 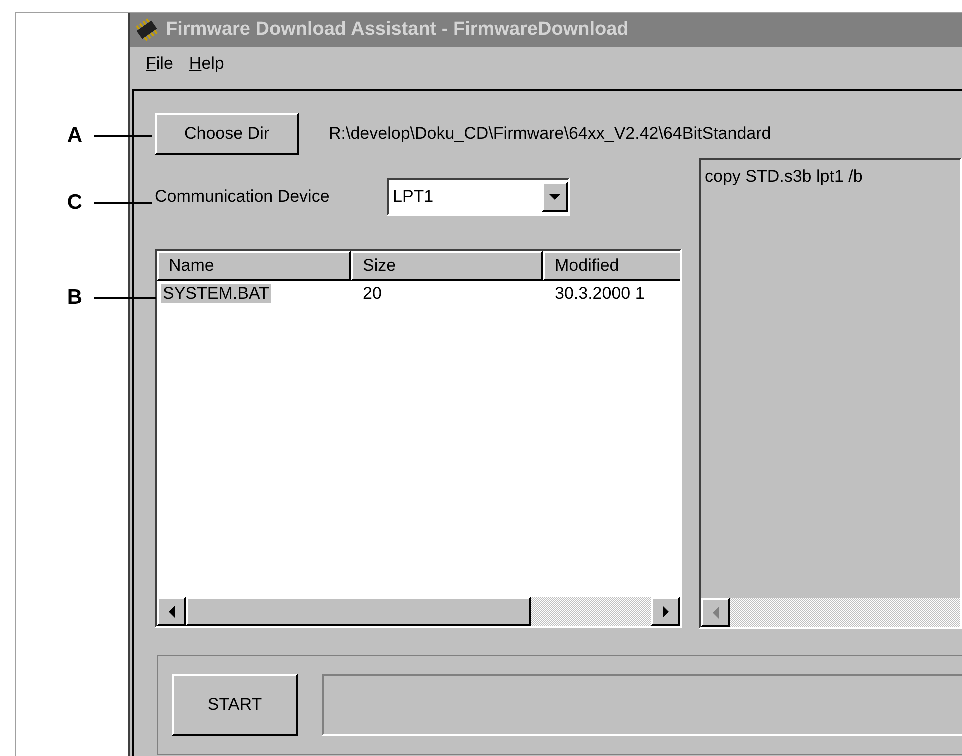 What do you see at coordinates (600, 294) in the screenshot?
I see `table-cell-text: 30.3.2000 1` at bounding box center [600, 294].